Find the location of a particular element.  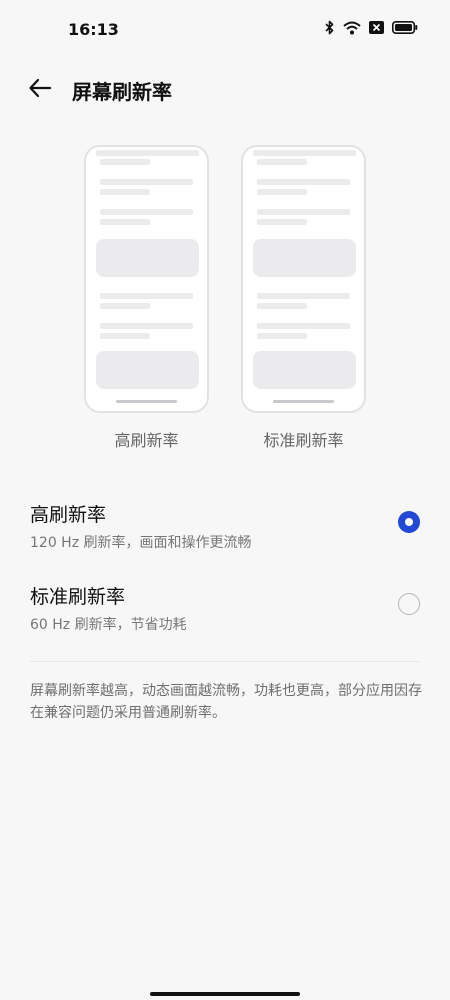

header: 屏幕刷新率 is located at coordinates (225, 90).